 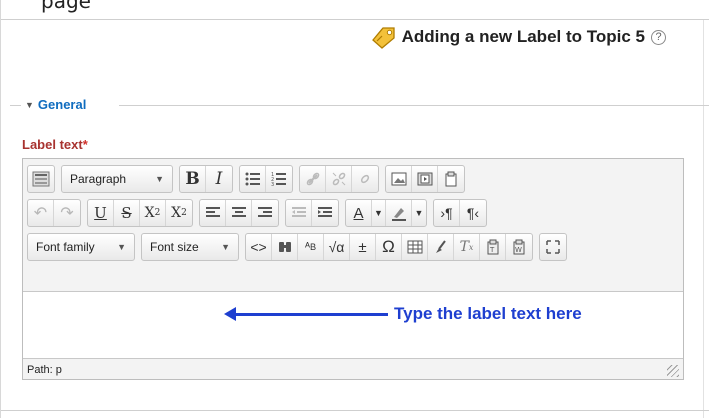 What do you see at coordinates (67, 213) in the screenshot?
I see `redo-icon: ↷` at bounding box center [67, 213].